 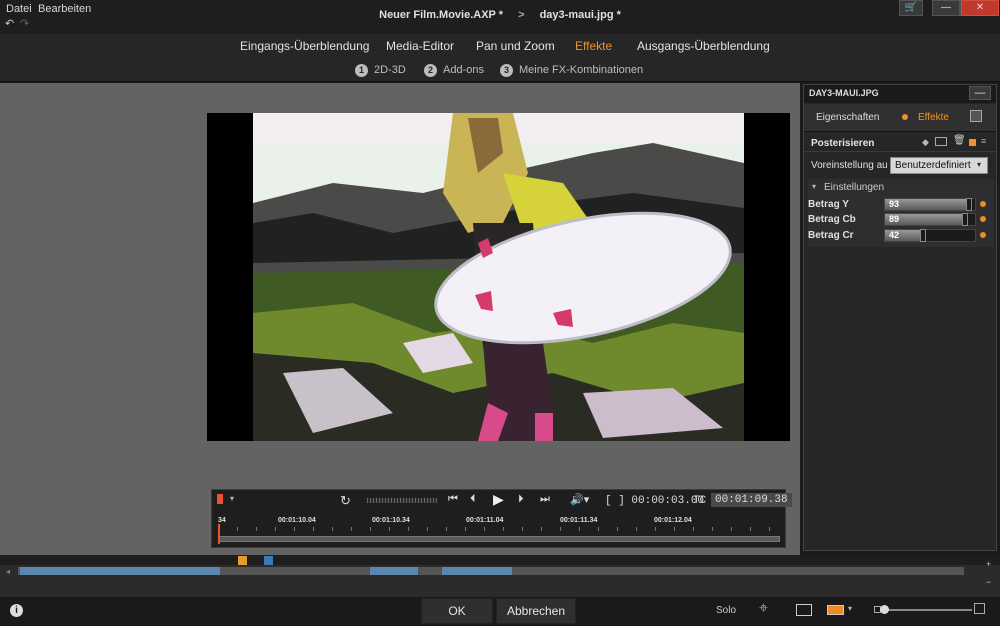 I want to click on subtab-2d-3d: 1 2D-3D, so click(x=380, y=70).